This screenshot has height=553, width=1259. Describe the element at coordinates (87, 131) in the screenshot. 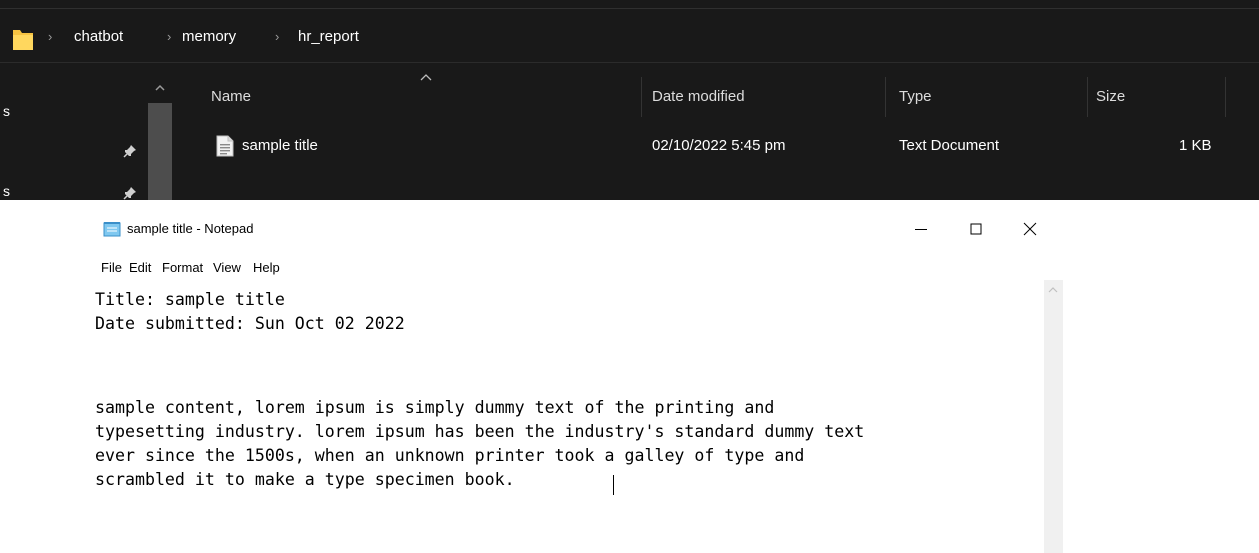

I see `navigation-pane: s s` at that location.